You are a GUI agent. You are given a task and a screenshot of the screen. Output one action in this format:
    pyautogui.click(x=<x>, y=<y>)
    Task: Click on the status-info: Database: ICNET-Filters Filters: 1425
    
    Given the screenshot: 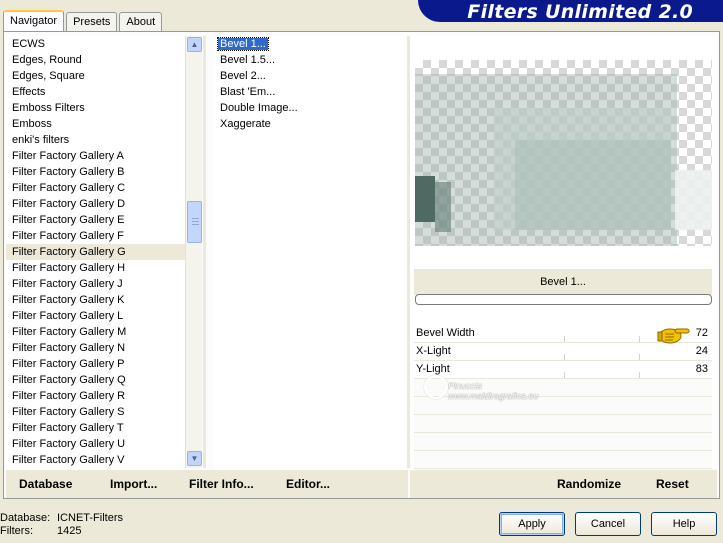 What is the action you would take?
    pyautogui.click(x=61, y=525)
    